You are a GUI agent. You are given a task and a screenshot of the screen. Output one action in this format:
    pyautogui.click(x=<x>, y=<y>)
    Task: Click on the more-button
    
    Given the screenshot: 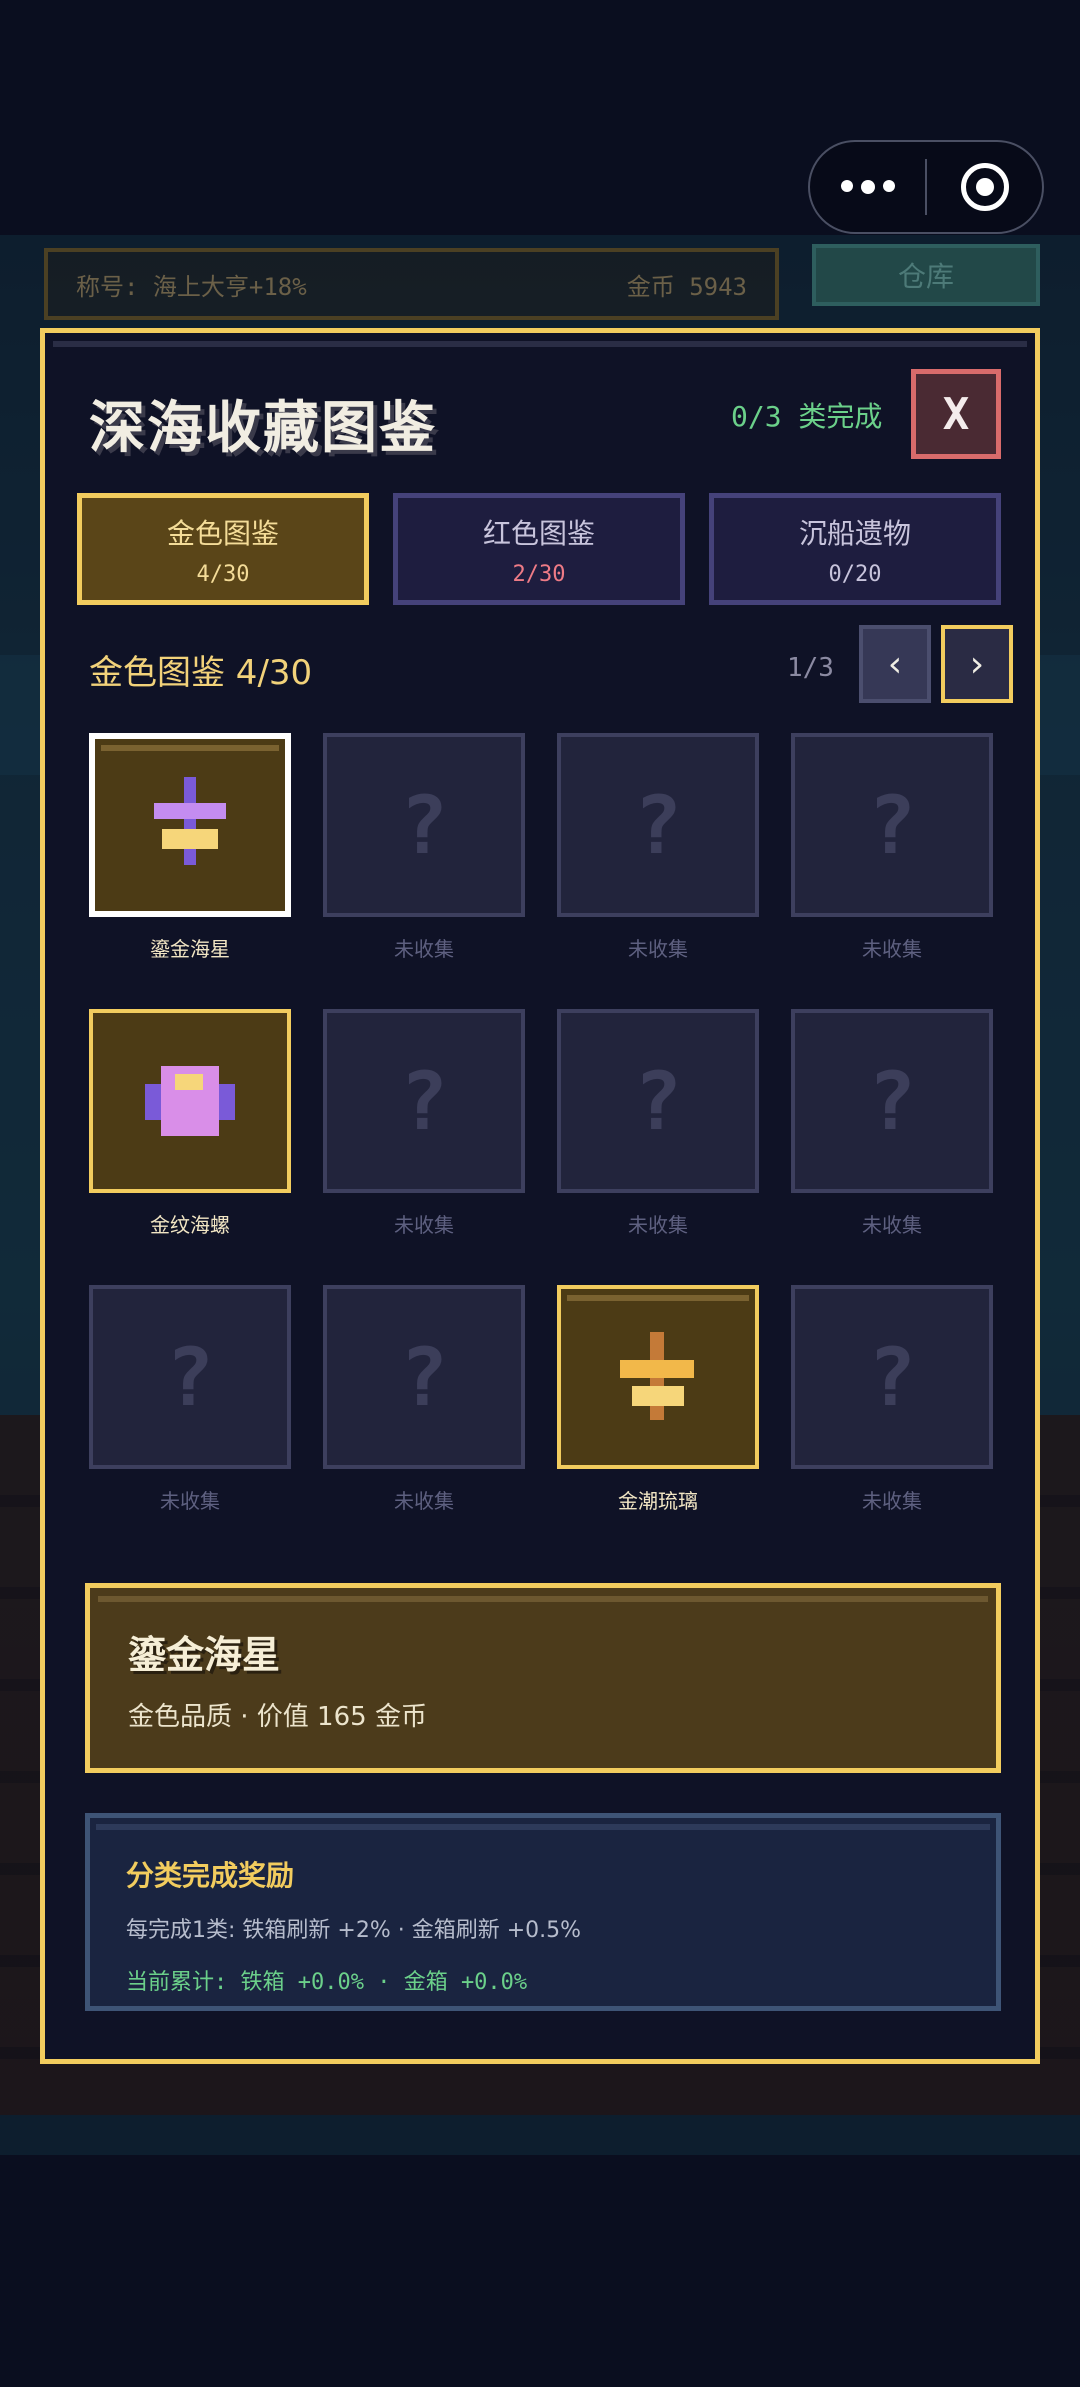 What is the action you would take?
    pyautogui.click(x=867, y=187)
    